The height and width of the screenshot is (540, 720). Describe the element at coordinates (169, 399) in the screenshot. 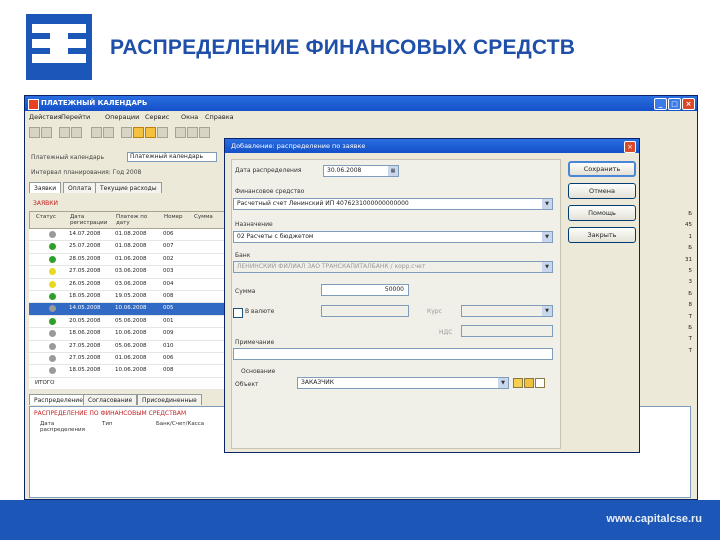

I see `tab-attached: Присоединенные` at that location.